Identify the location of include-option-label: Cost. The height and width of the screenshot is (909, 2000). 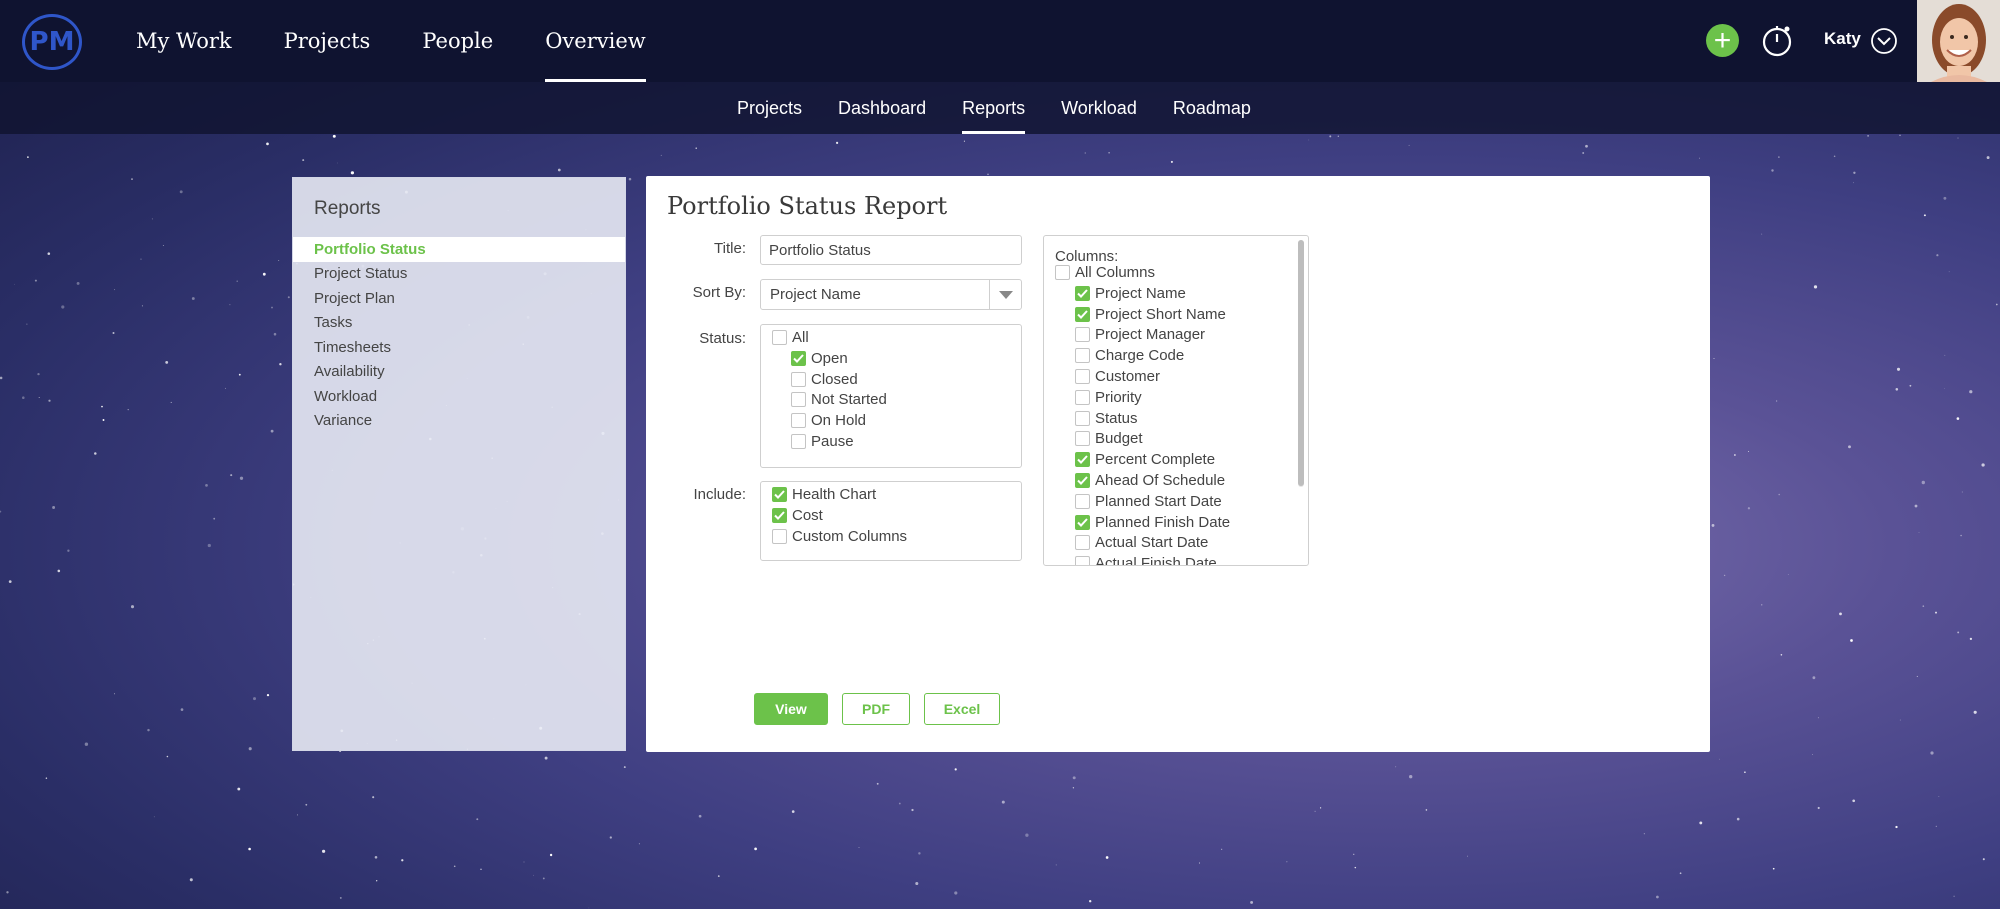
(807, 515).